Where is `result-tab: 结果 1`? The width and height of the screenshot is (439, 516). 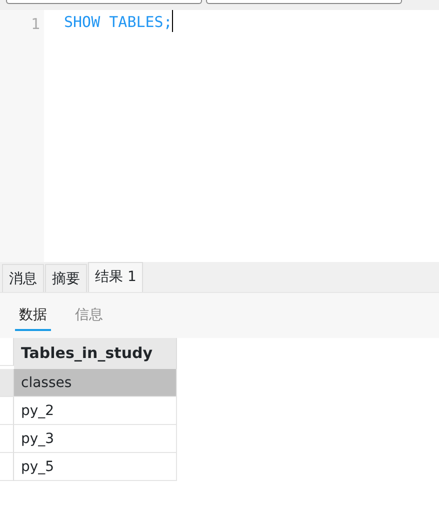
result-tab: 结果 1 is located at coordinates (116, 277).